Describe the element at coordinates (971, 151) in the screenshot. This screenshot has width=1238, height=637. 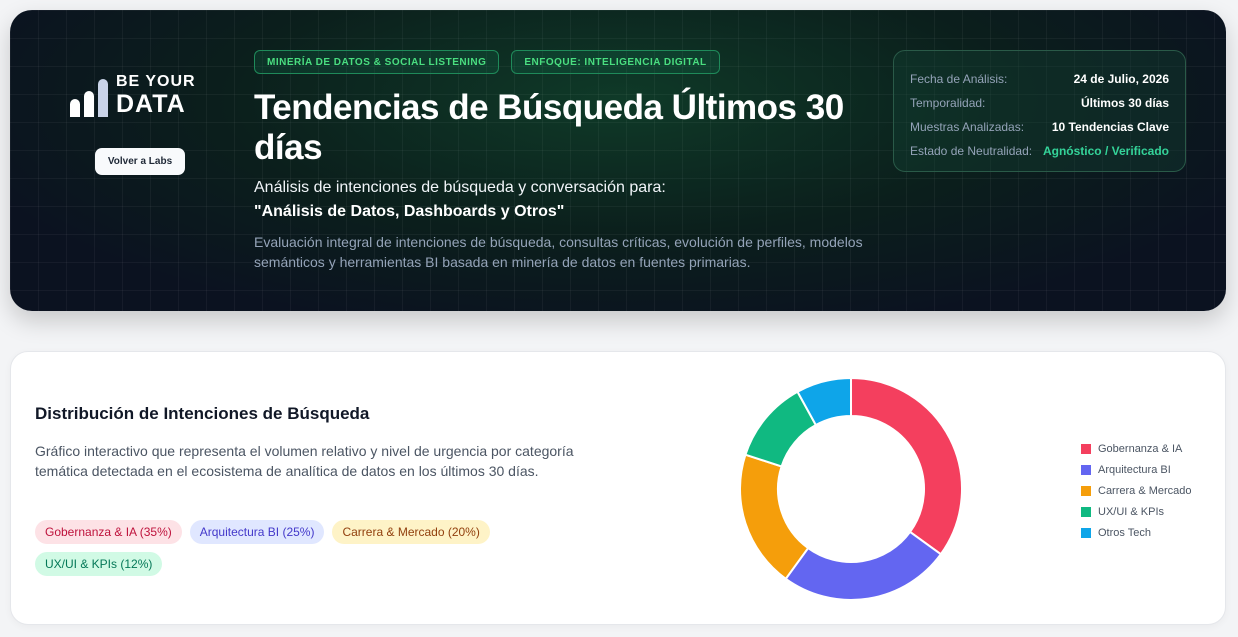
I see `meta-key: Estado de Neutralidad:` at that location.